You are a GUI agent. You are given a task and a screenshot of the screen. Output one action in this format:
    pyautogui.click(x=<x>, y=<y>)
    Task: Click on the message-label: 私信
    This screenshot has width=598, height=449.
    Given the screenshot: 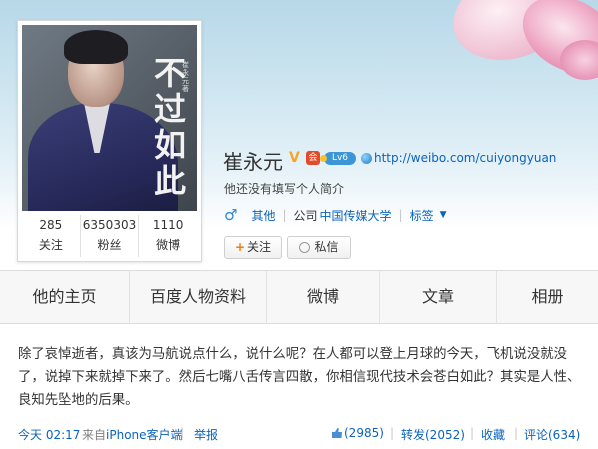 What is the action you would take?
    pyautogui.click(x=326, y=247)
    